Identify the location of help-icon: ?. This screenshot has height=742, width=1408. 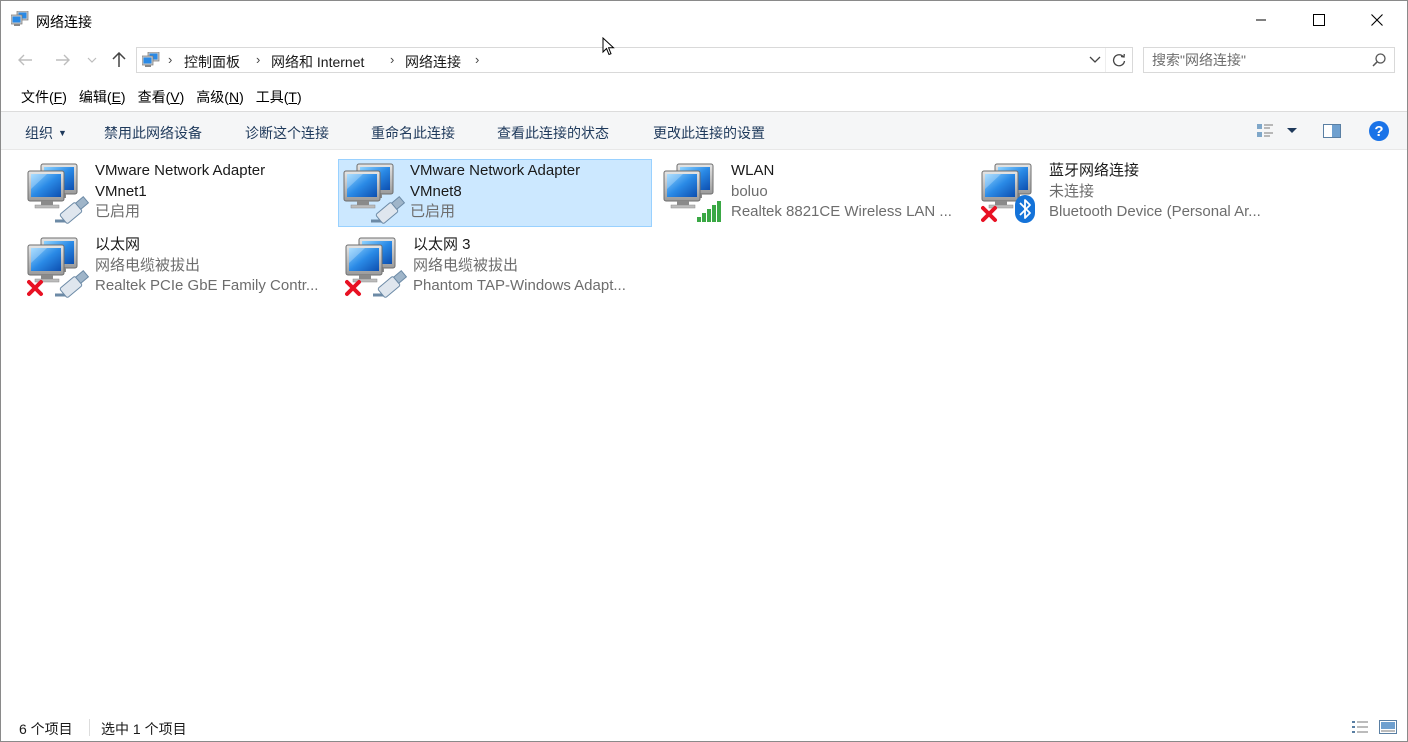
(1379, 131).